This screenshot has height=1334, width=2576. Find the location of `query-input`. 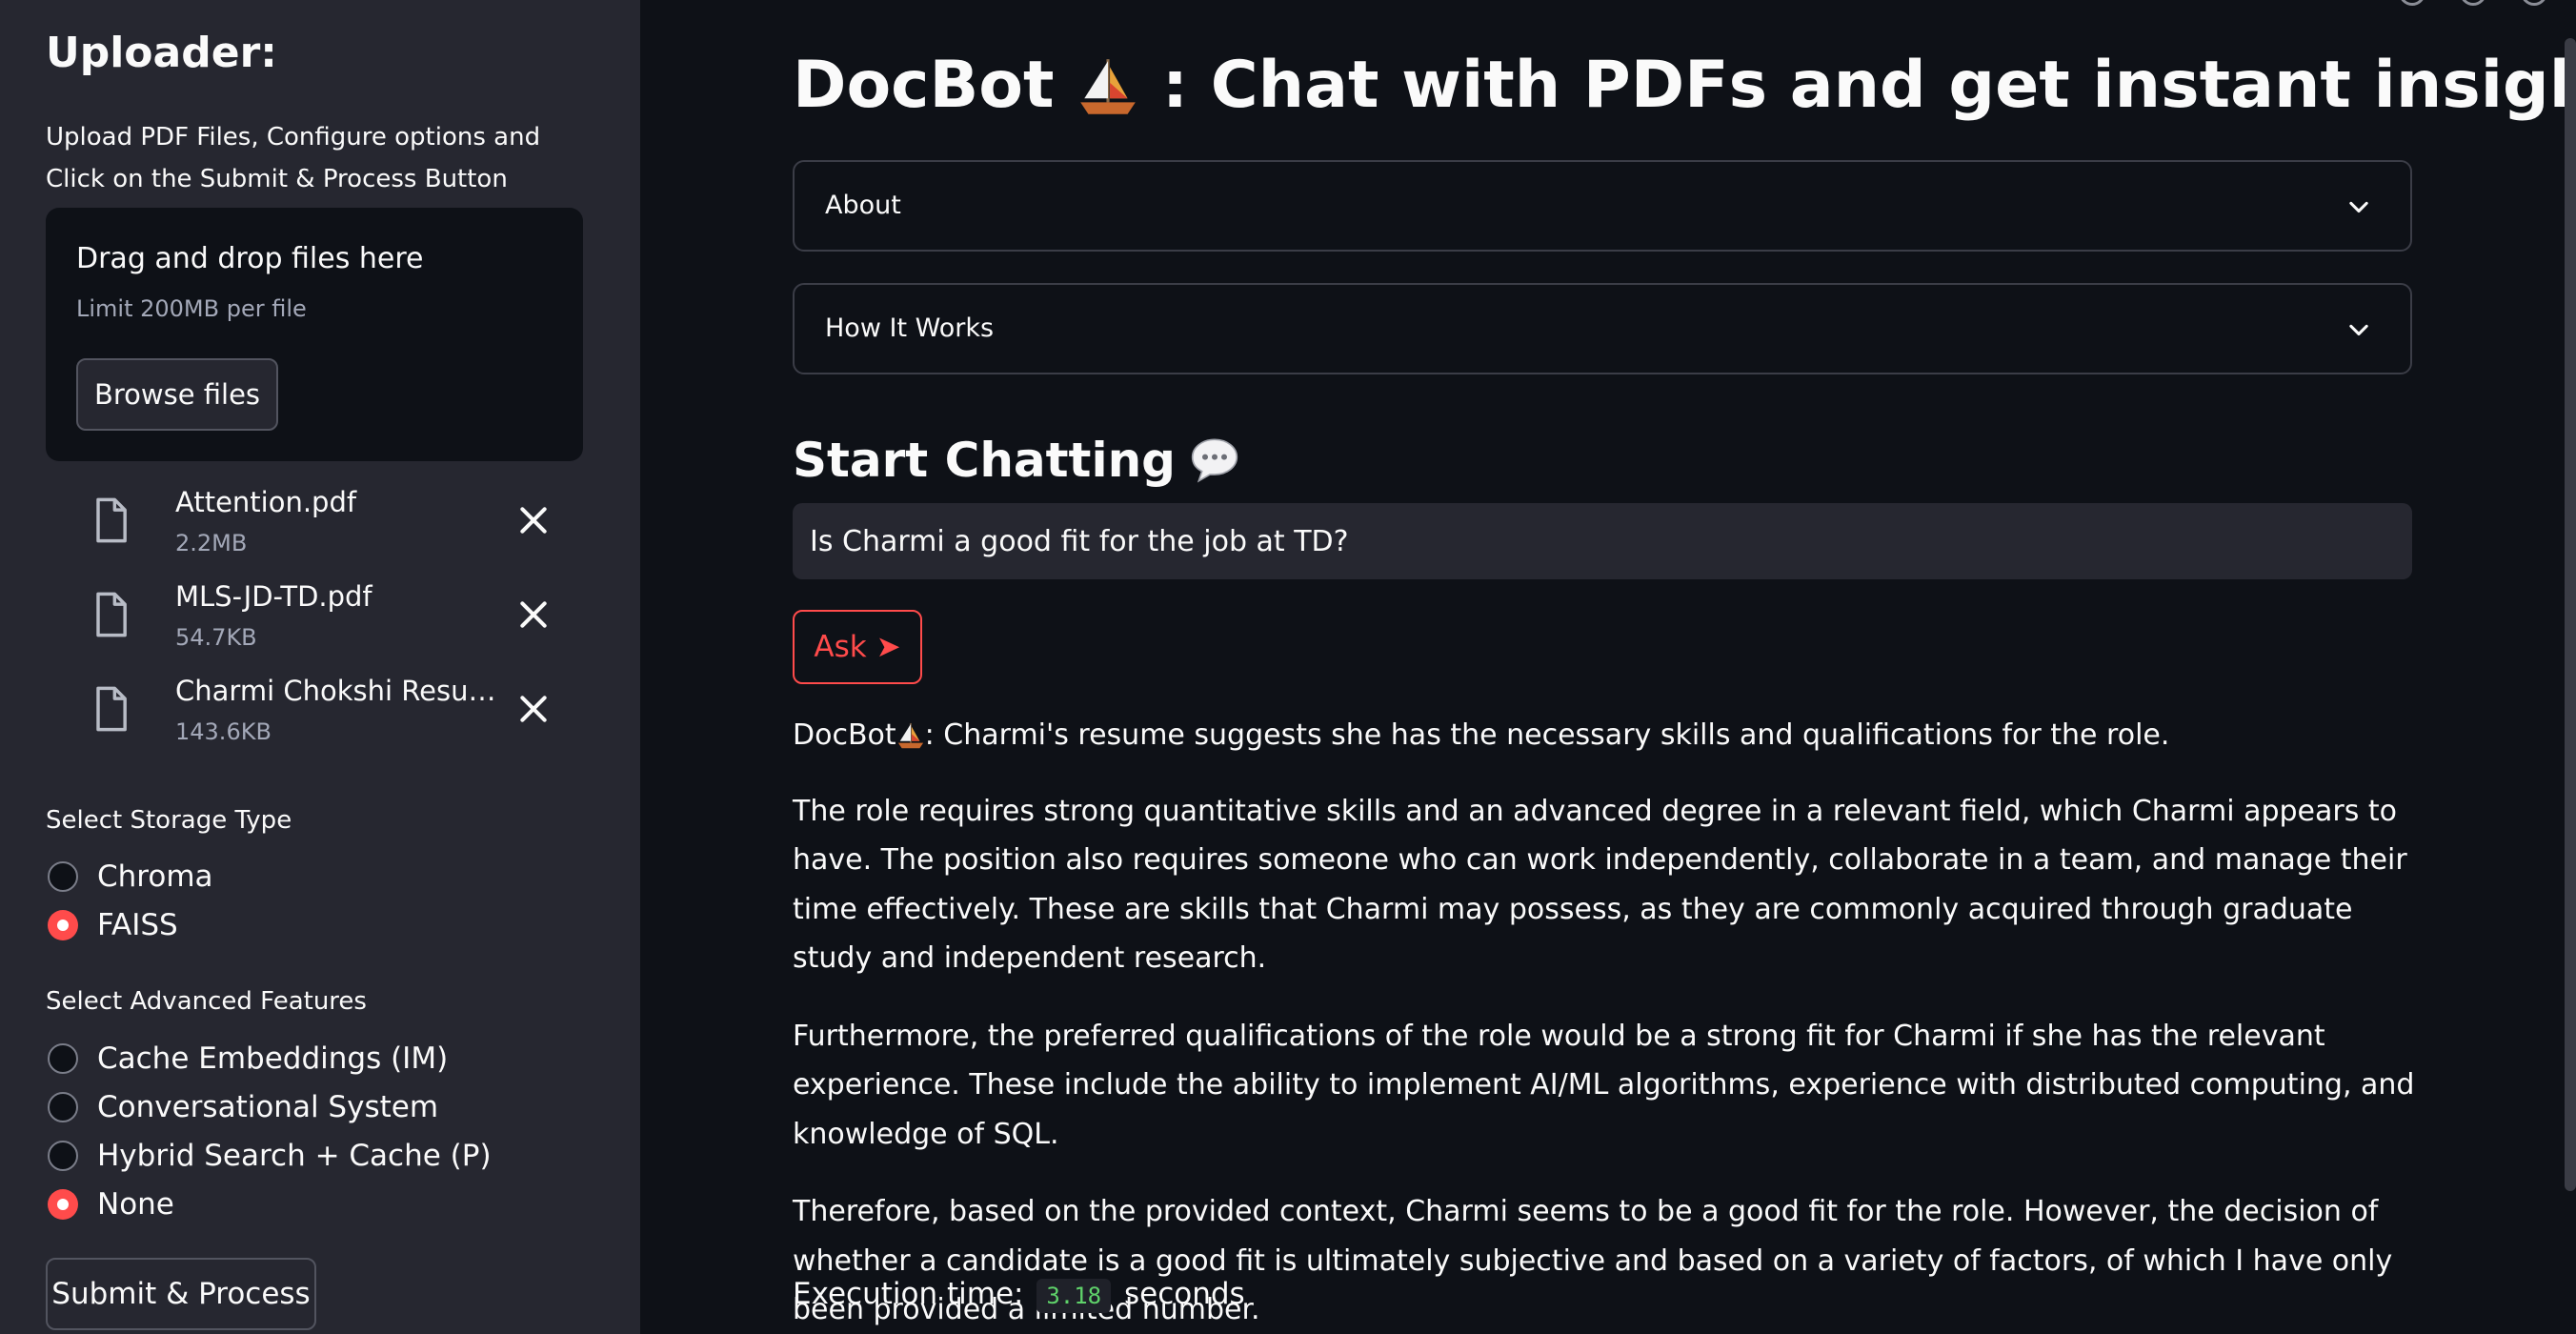

query-input is located at coordinates (1603, 541).